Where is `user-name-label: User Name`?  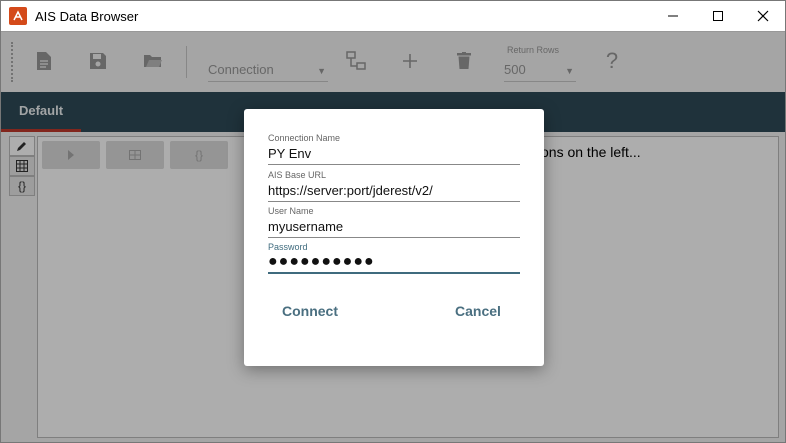
user-name-label: User Name is located at coordinates (291, 211).